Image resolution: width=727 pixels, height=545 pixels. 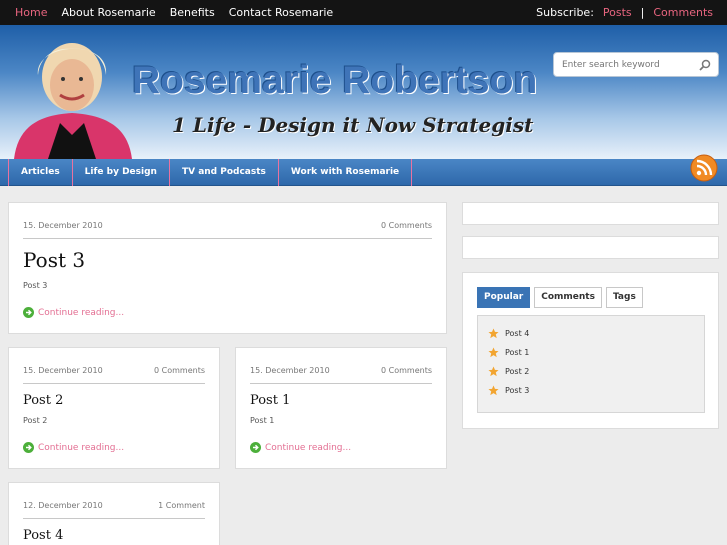 What do you see at coordinates (565, 12) in the screenshot?
I see `subscribe-label: Subscribe:` at bounding box center [565, 12].